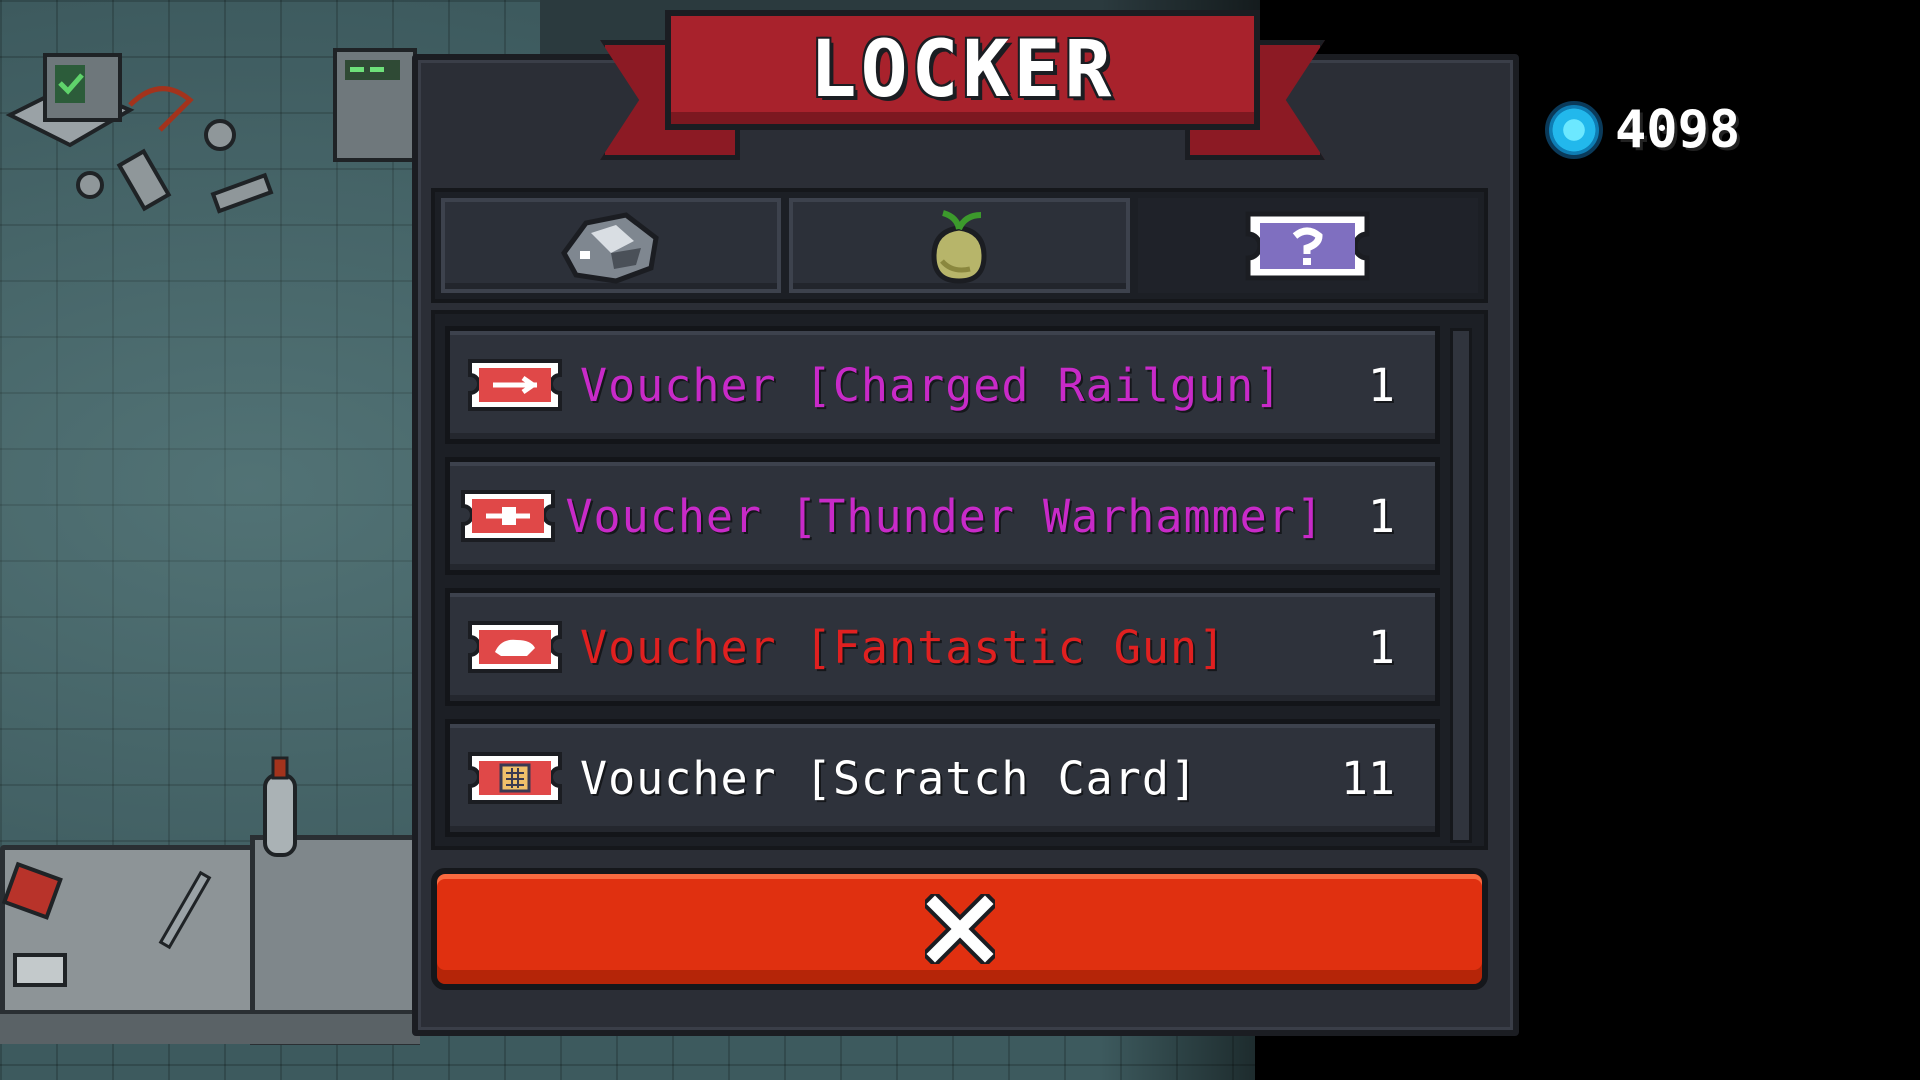  I want to click on seed-pouch-icon, so click(959, 246).